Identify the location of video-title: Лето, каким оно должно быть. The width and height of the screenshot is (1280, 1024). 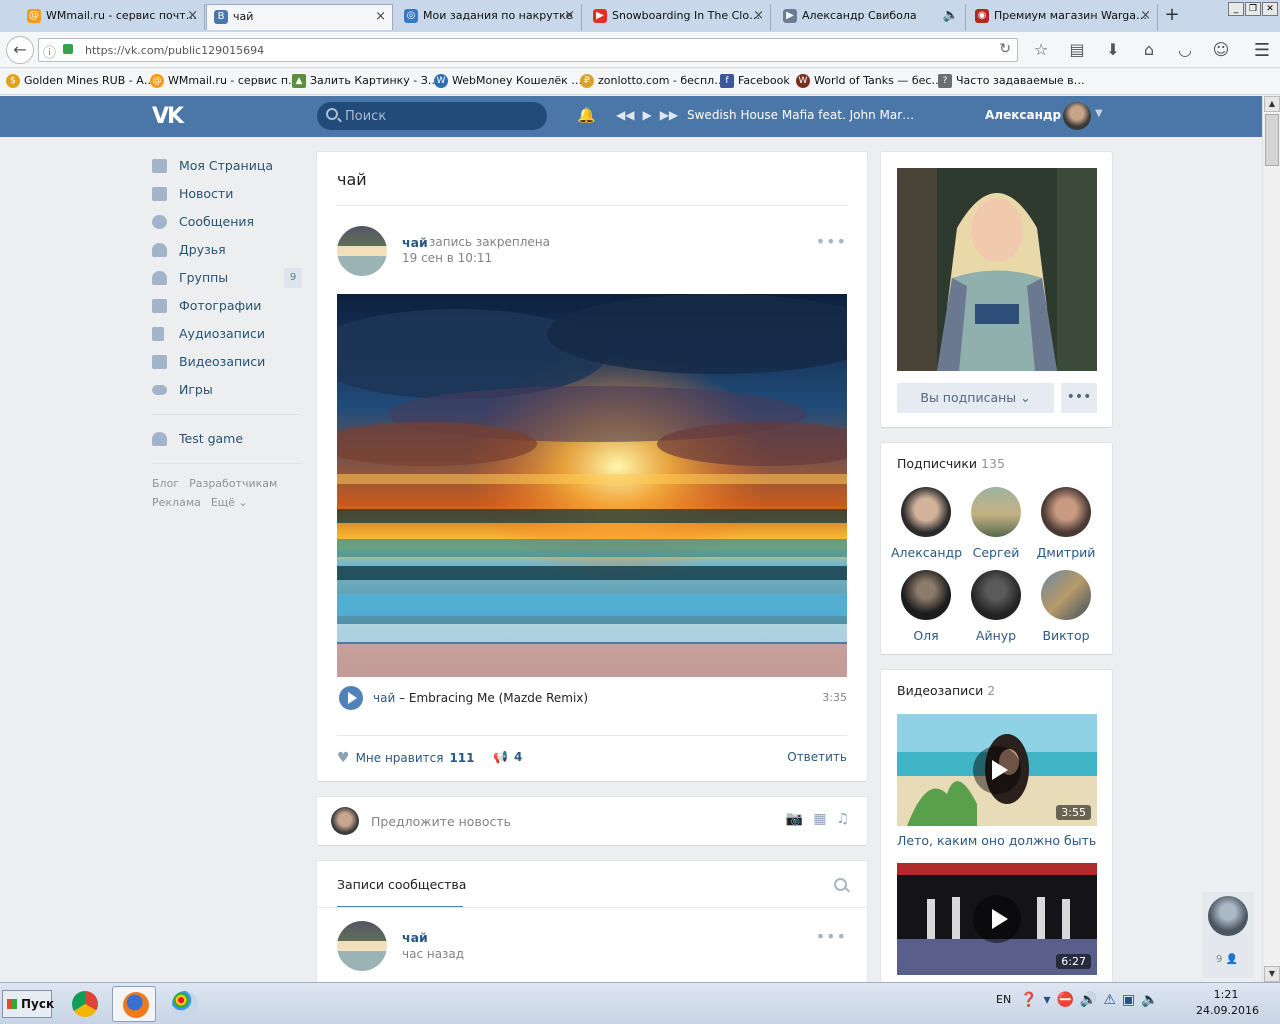
(996, 840).